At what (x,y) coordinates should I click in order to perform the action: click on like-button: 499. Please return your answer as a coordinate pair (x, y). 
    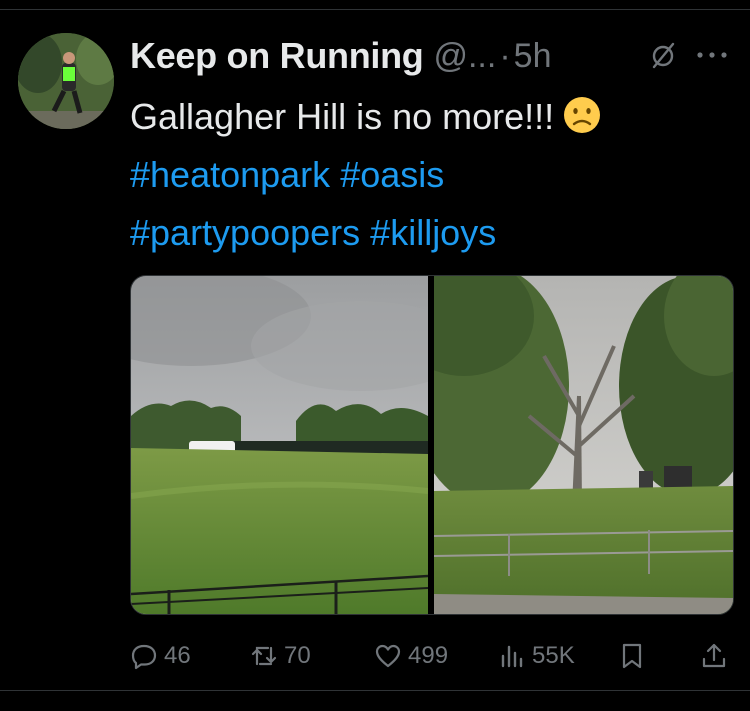
    Looking at the image, I should click on (411, 656).